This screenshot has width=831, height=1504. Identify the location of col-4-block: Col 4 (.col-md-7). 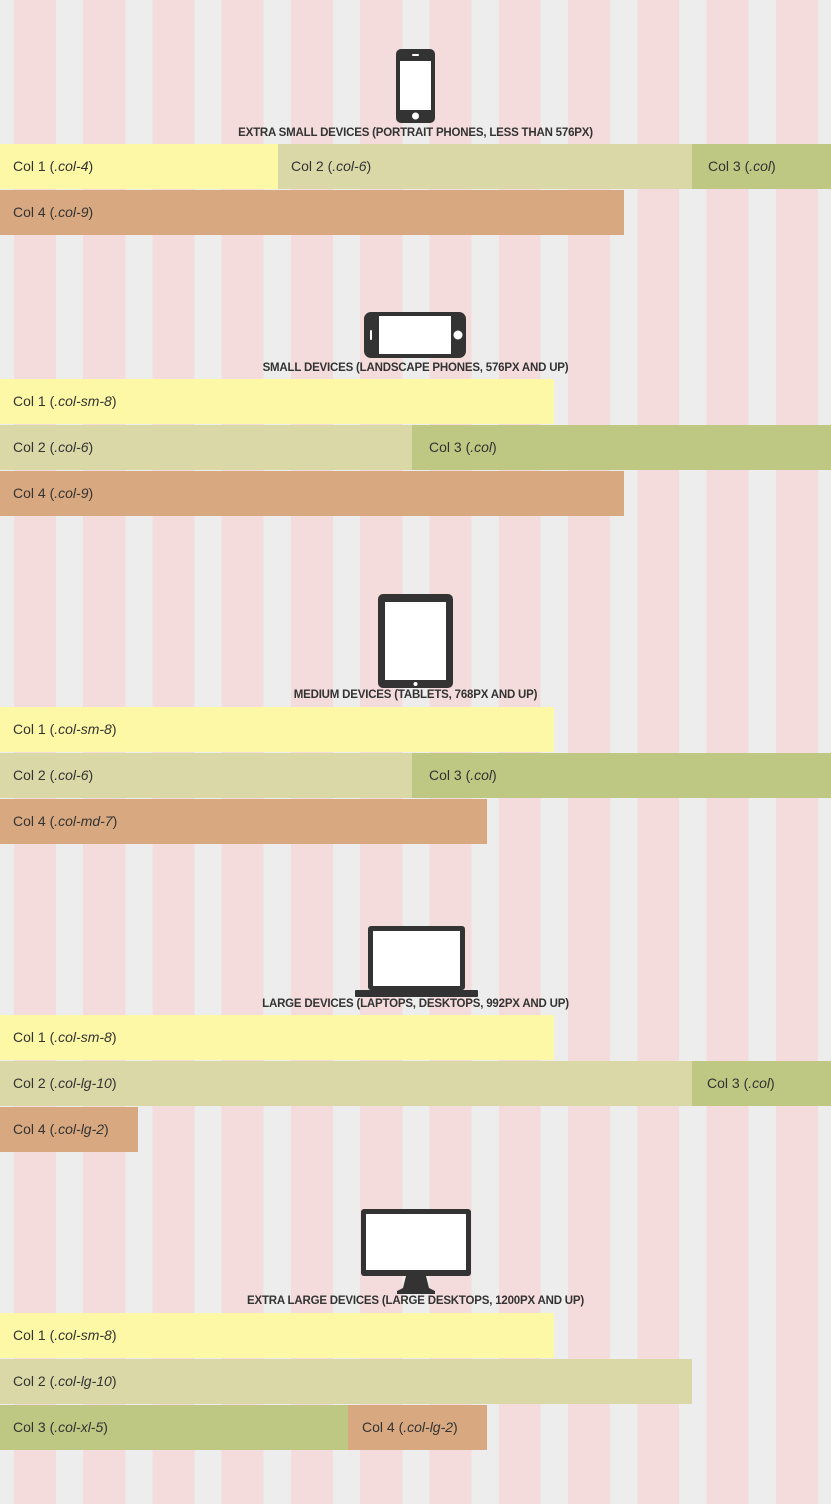
(243, 821).